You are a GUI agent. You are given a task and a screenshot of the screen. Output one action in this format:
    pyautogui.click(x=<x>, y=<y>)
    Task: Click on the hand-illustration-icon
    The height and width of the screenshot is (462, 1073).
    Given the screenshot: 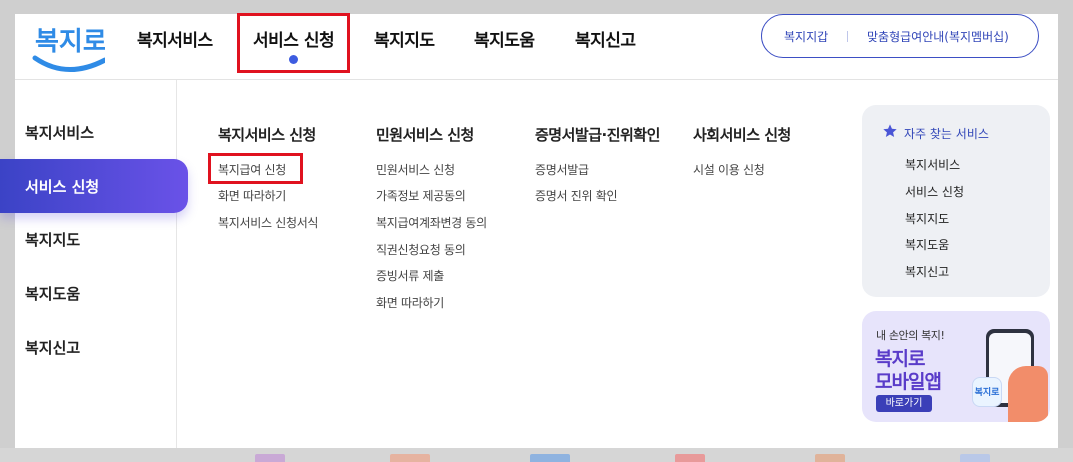 What is the action you would take?
    pyautogui.click(x=1028, y=394)
    